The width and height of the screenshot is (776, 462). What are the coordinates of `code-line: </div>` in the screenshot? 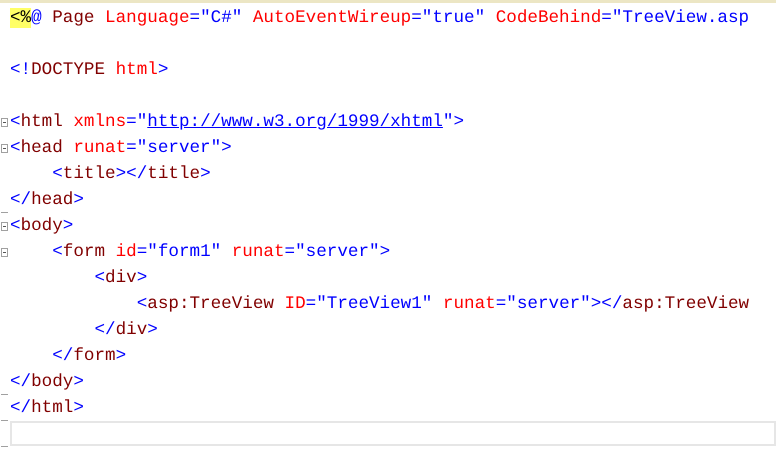 It's located at (125, 330).